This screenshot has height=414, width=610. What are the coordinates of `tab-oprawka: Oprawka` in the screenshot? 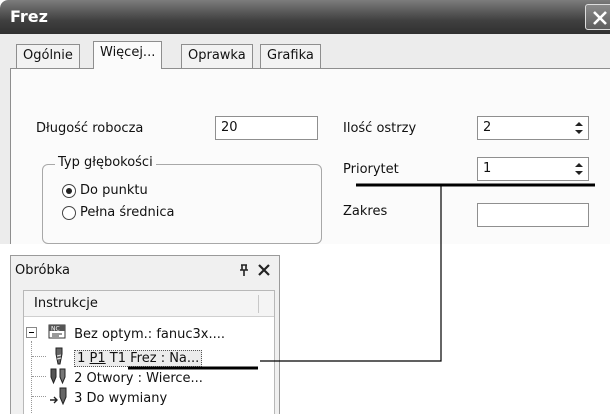 It's located at (217, 56).